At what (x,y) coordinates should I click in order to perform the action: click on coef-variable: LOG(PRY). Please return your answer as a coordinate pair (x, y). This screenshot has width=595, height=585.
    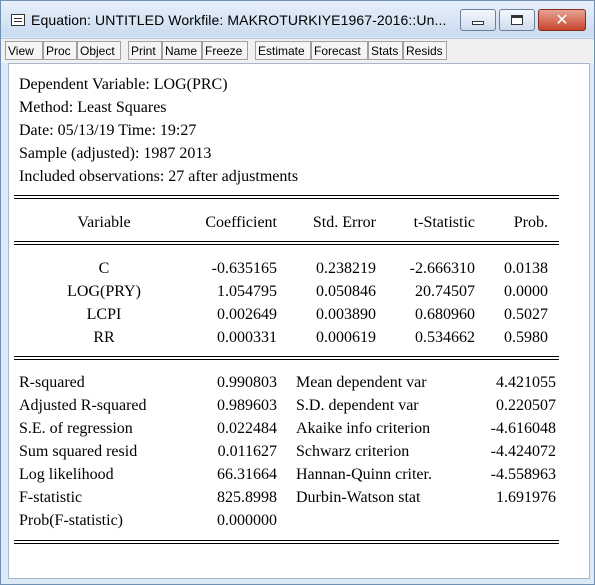
    Looking at the image, I should click on (104, 291).